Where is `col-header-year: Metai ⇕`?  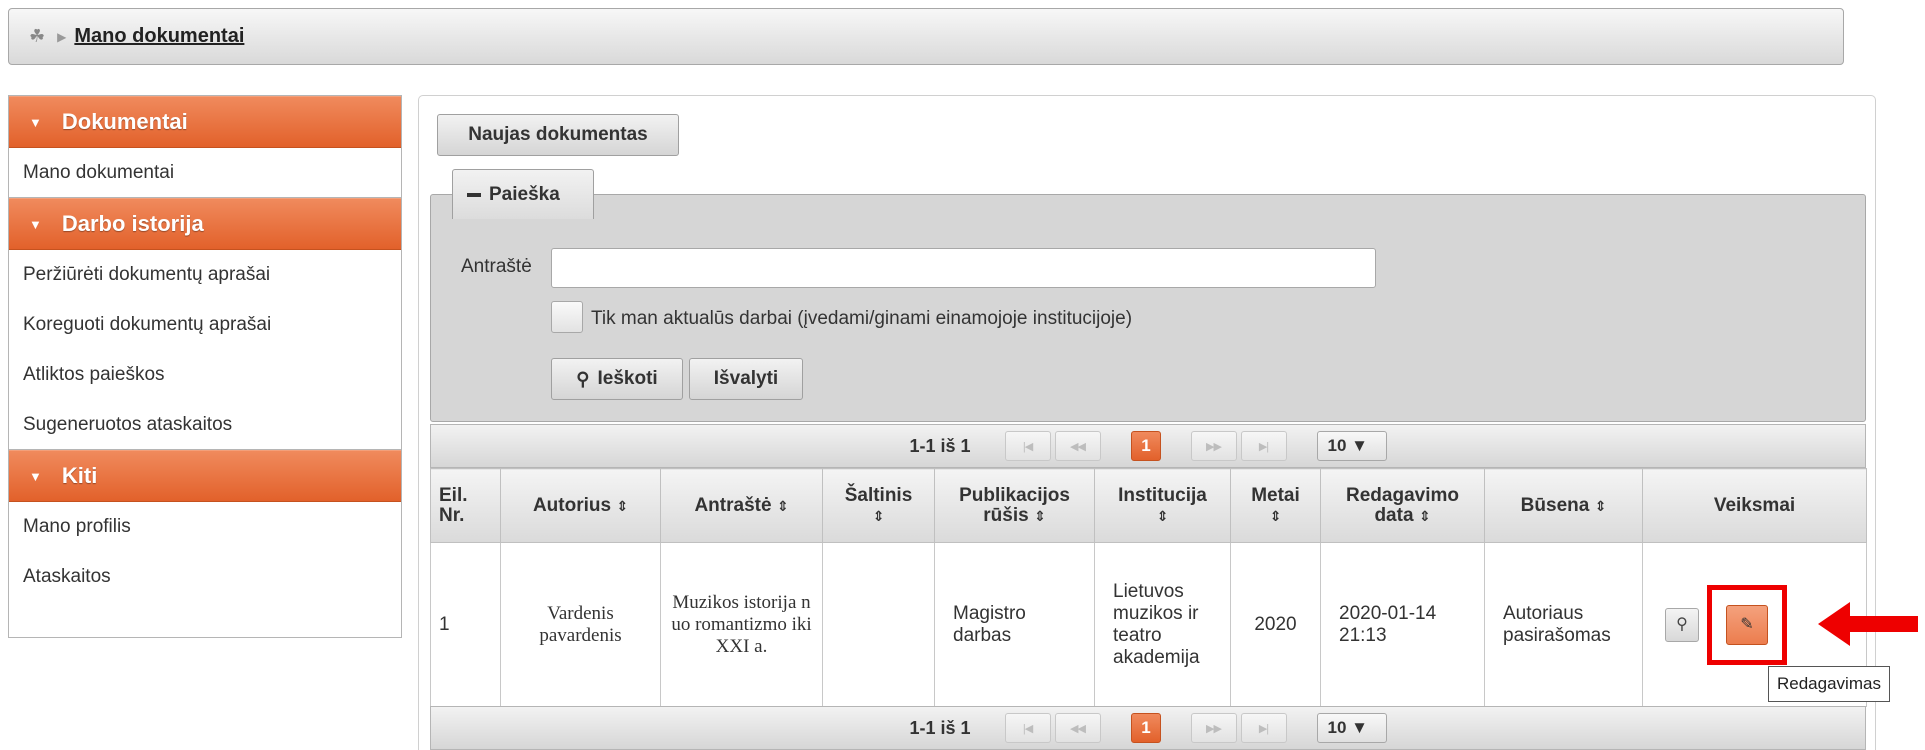
col-header-year: Metai ⇕ is located at coordinates (1275, 505).